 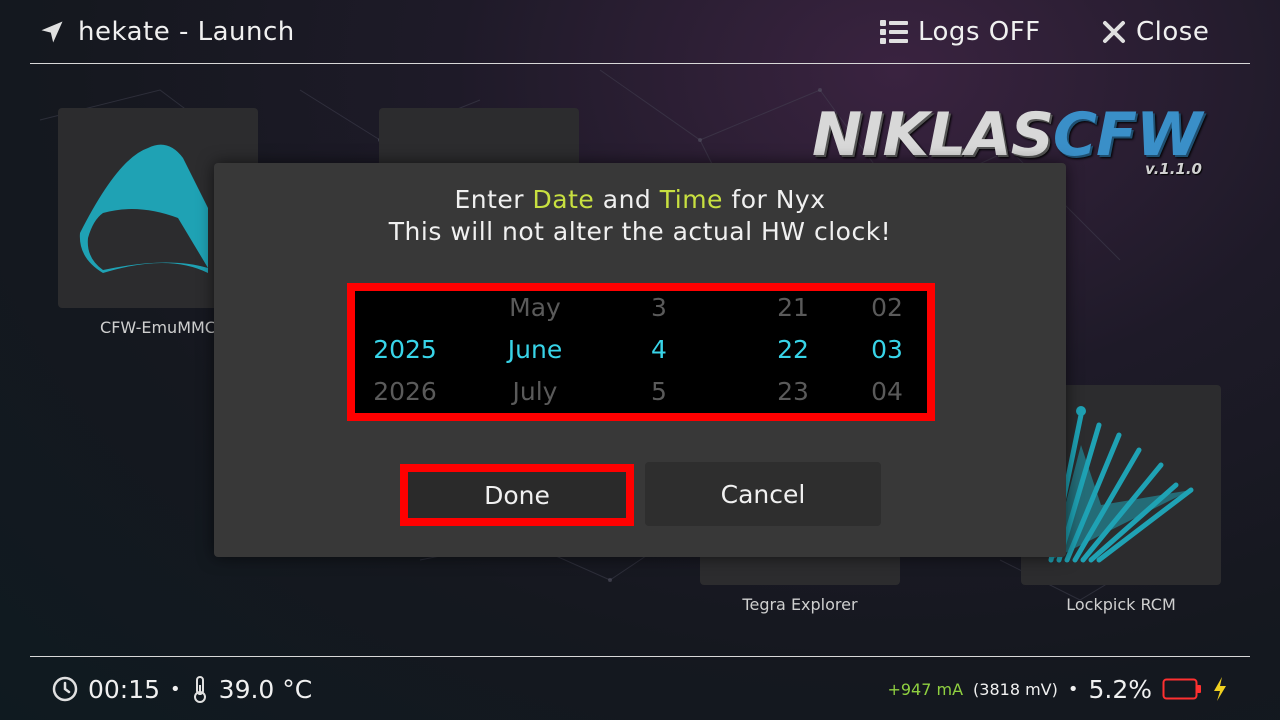 What do you see at coordinates (640, 32) in the screenshot?
I see `header-bar: hekate - Launch Logs OFF Close` at bounding box center [640, 32].